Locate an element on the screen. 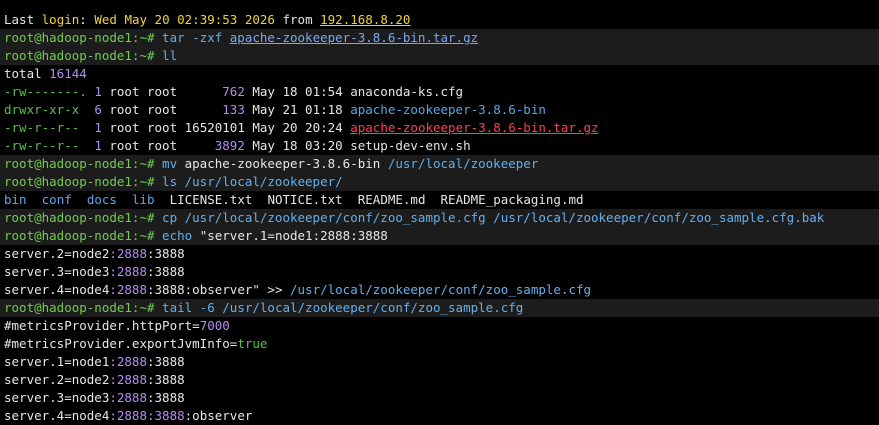  terminal-text: 1 is located at coordinates (98, 127).